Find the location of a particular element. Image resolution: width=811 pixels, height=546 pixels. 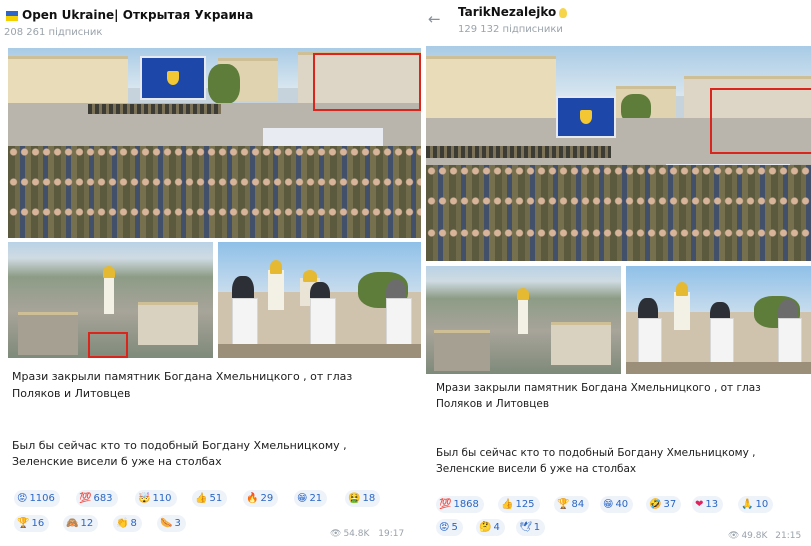

subscriber-count: 208 261 підписник is located at coordinates (53, 32).